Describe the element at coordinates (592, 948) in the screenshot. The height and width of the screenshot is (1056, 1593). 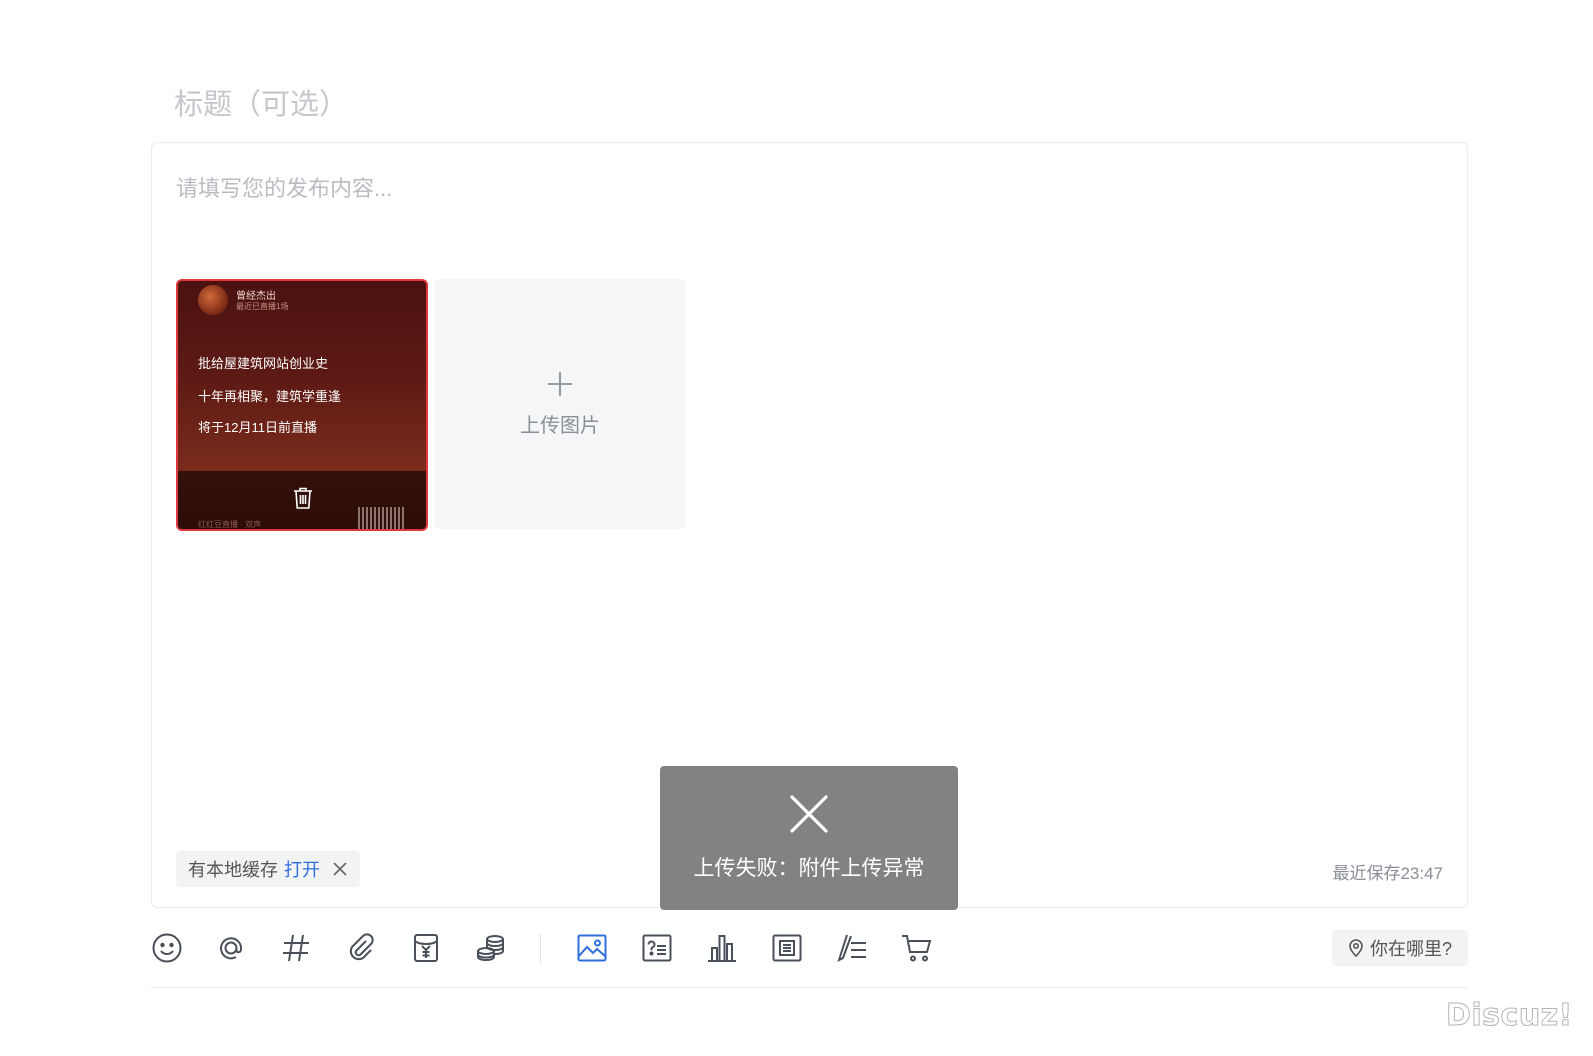
I see `image-icon` at that location.